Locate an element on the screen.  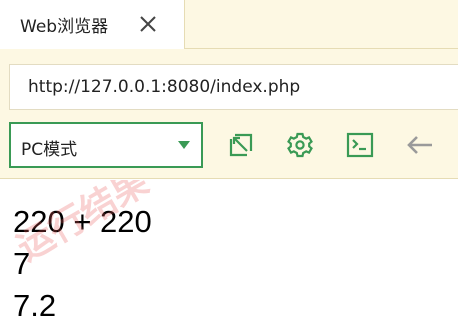
url-text: http://127.0.0.1:8080/index.php is located at coordinates (164, 87).